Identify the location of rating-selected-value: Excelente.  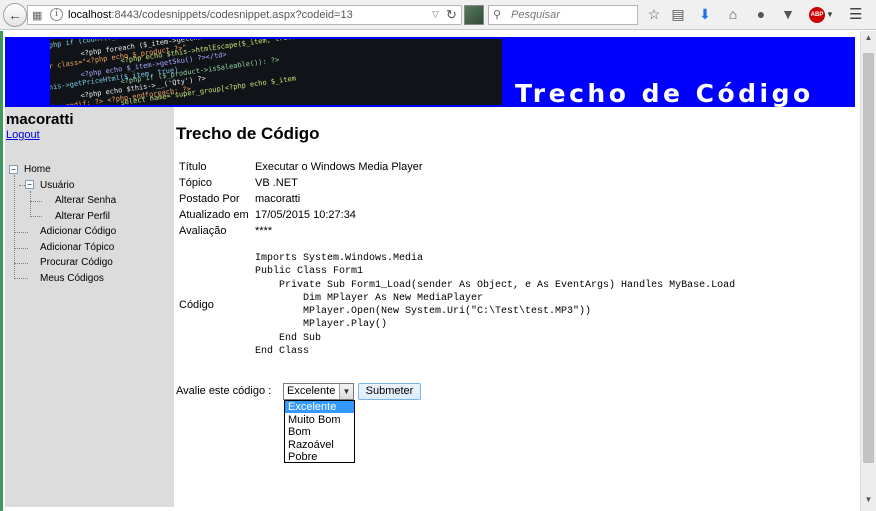
(311, 391).